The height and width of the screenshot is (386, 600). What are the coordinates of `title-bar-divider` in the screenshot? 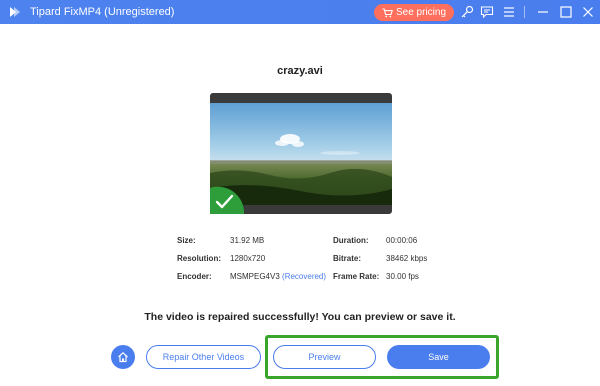 It's located at (524, 12).